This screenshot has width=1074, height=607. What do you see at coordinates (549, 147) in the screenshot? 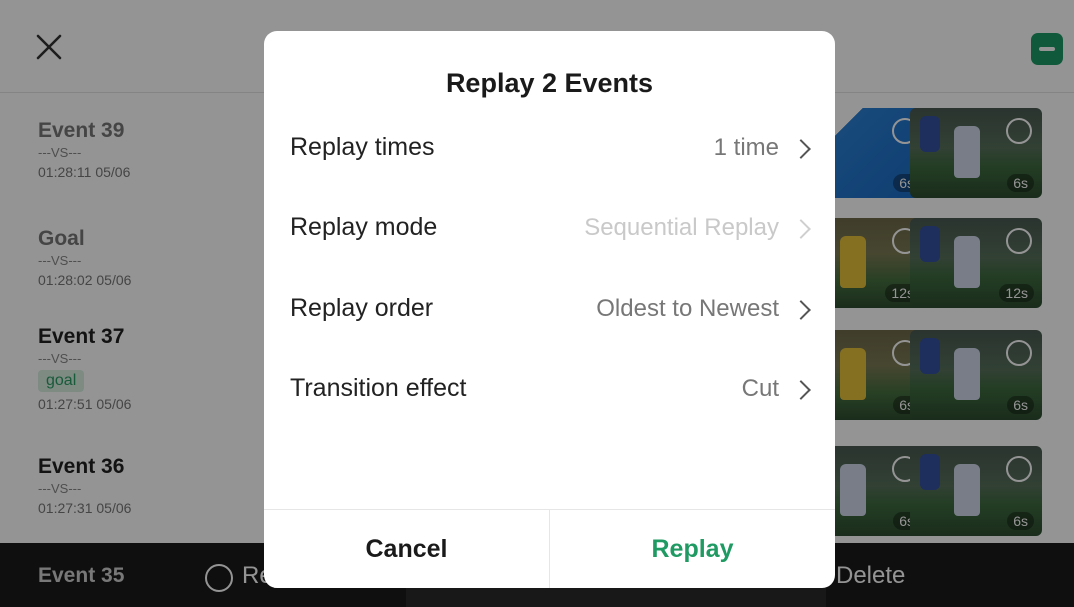
I see `option-replay-times: Replay times 1 time` at bounding box center [549, 147].